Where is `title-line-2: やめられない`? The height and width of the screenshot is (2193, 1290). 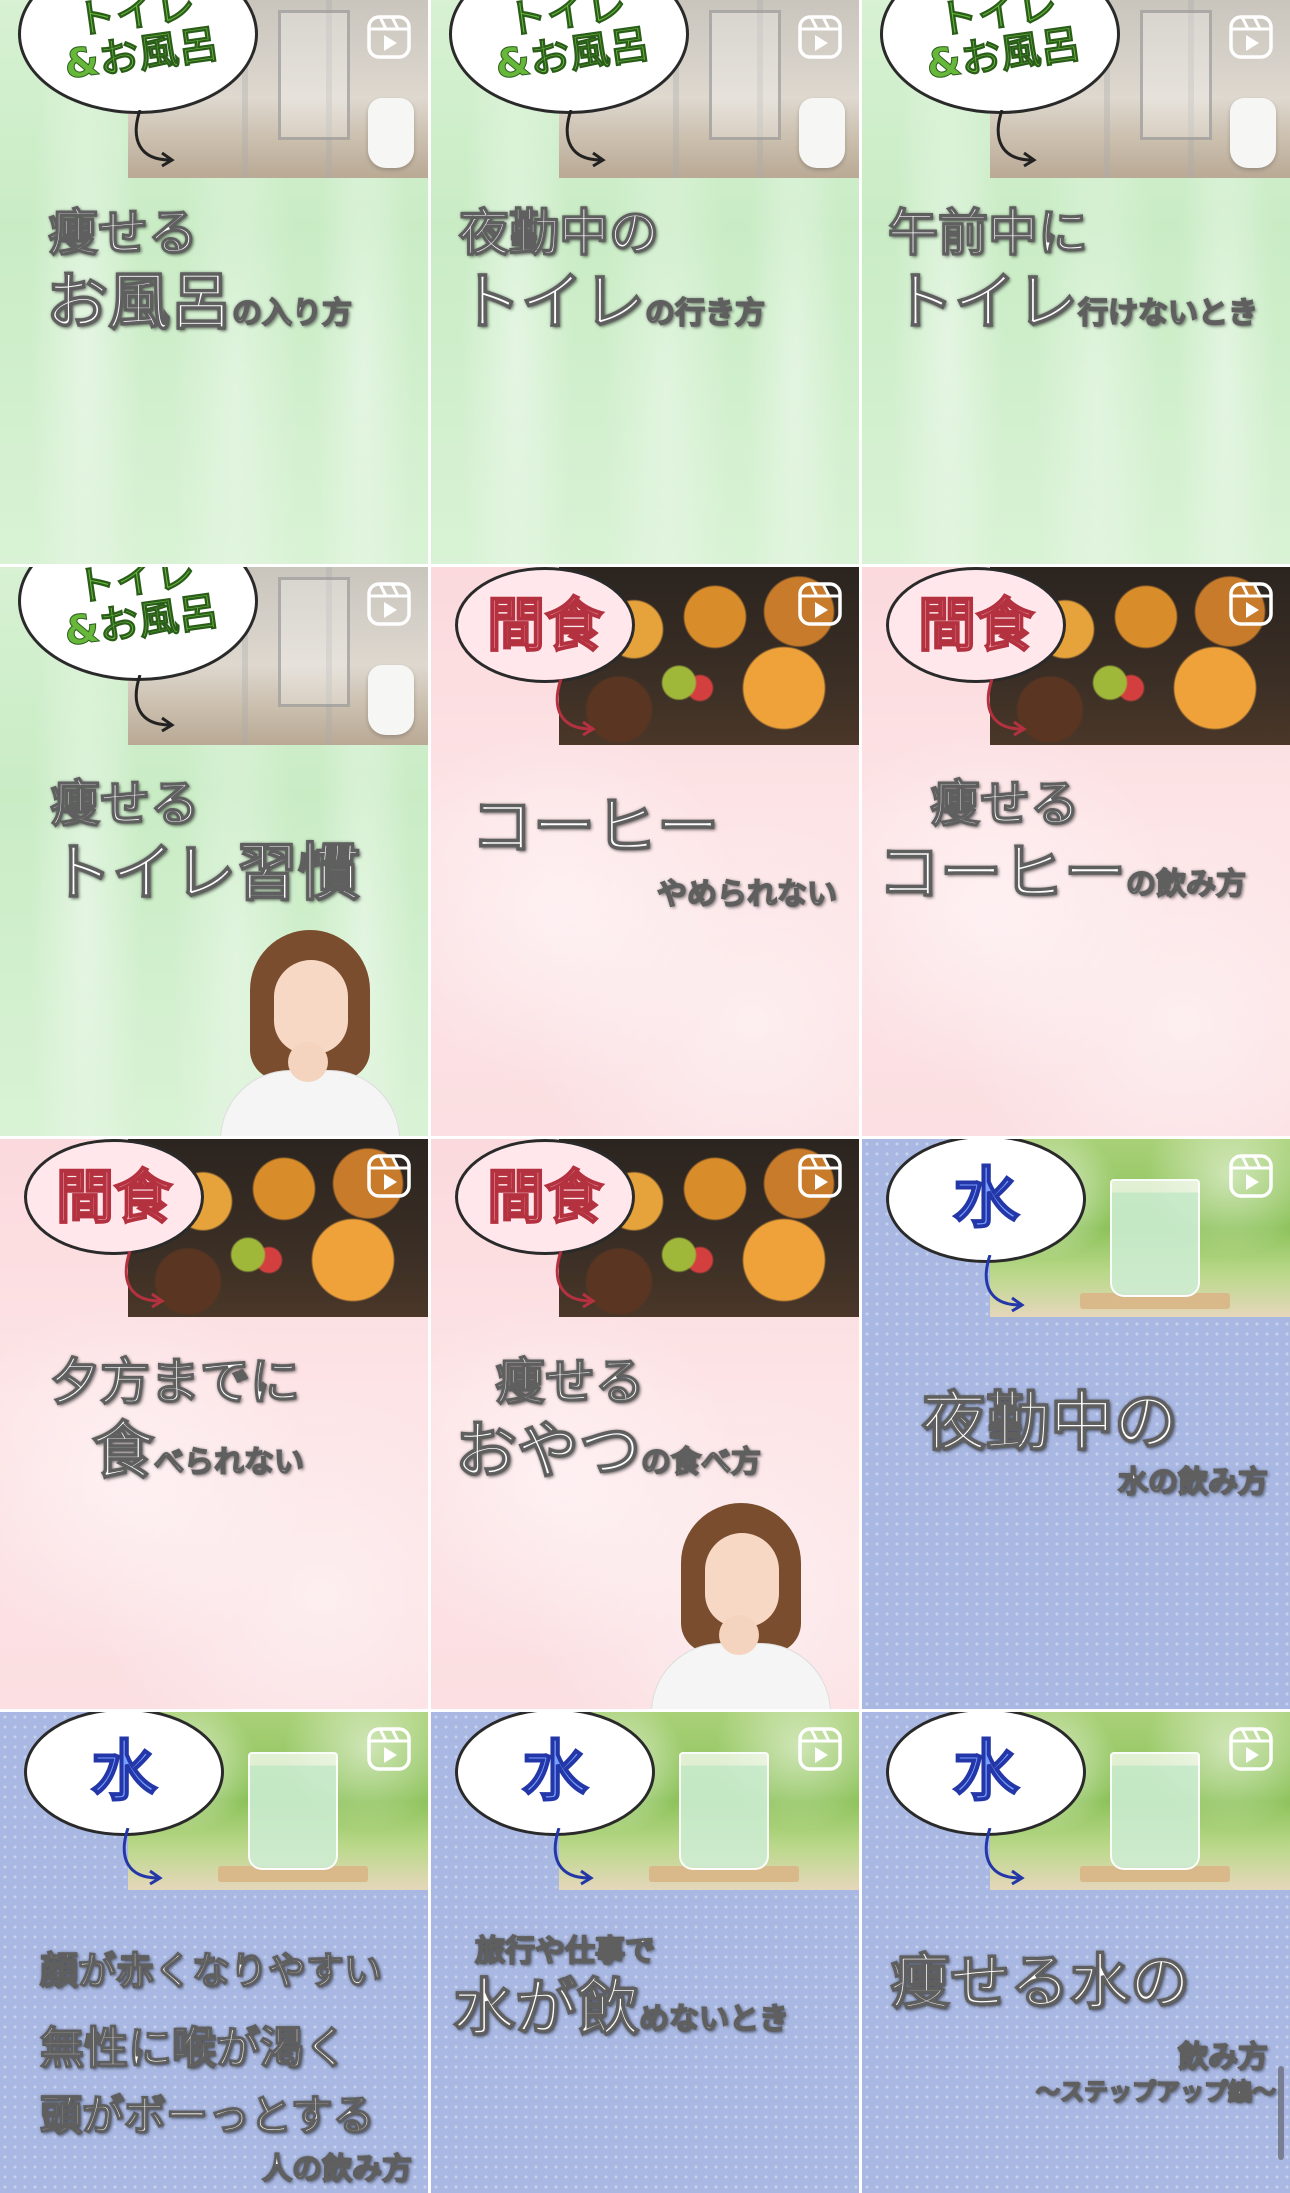
title-line-2: やめられない is located at coordinates (747, 894).